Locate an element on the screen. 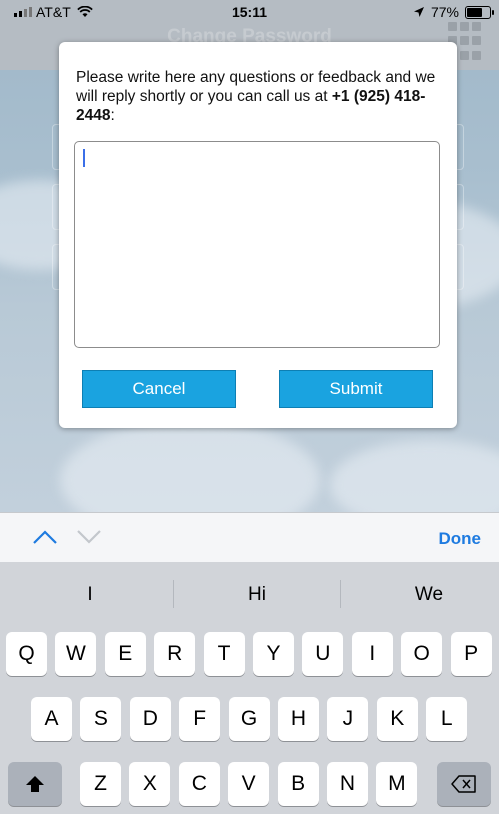  key-k: K is located at coordinates (397, 719).